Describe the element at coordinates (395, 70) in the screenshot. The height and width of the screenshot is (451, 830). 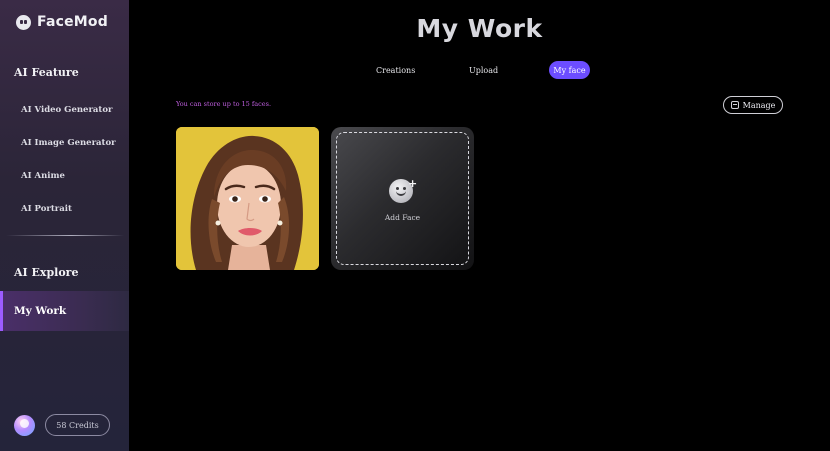
I see `tab-creations: Creations` at that location.